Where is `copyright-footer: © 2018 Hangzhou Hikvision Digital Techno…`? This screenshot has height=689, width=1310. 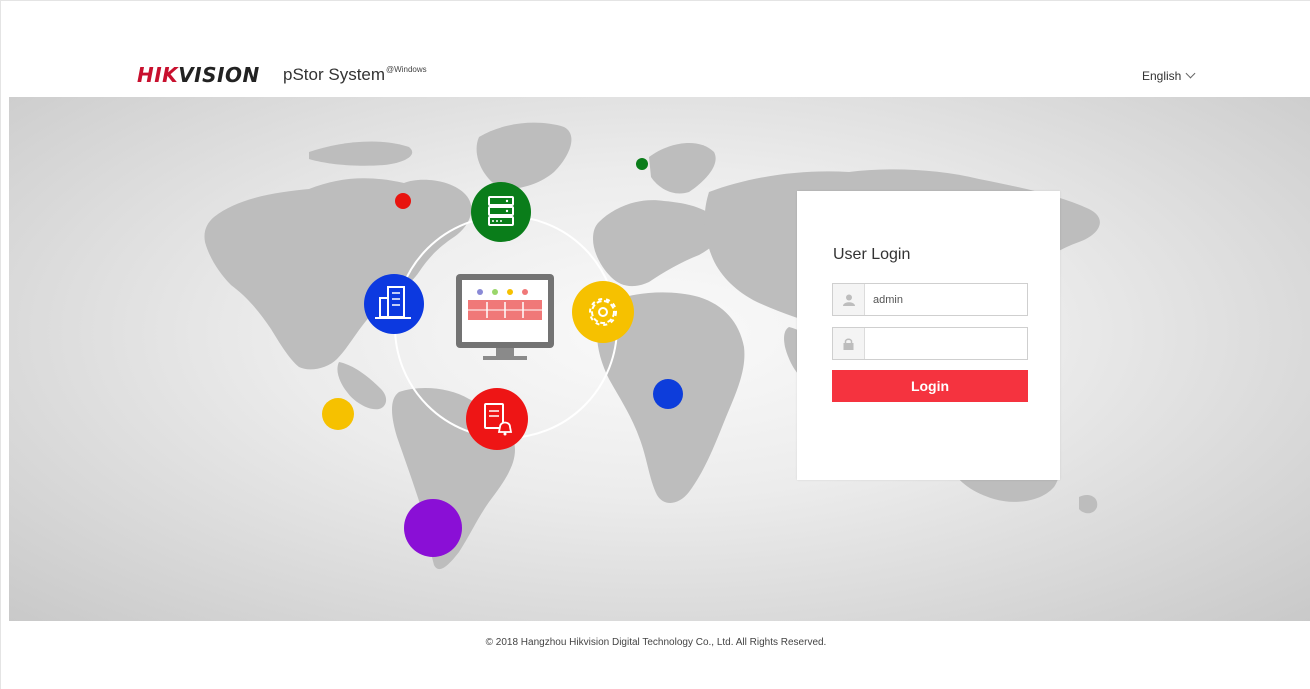 copyright-footer: © 2018 Hangzhou Hikvision Digital Techno… is located at coordinates (656, 642).